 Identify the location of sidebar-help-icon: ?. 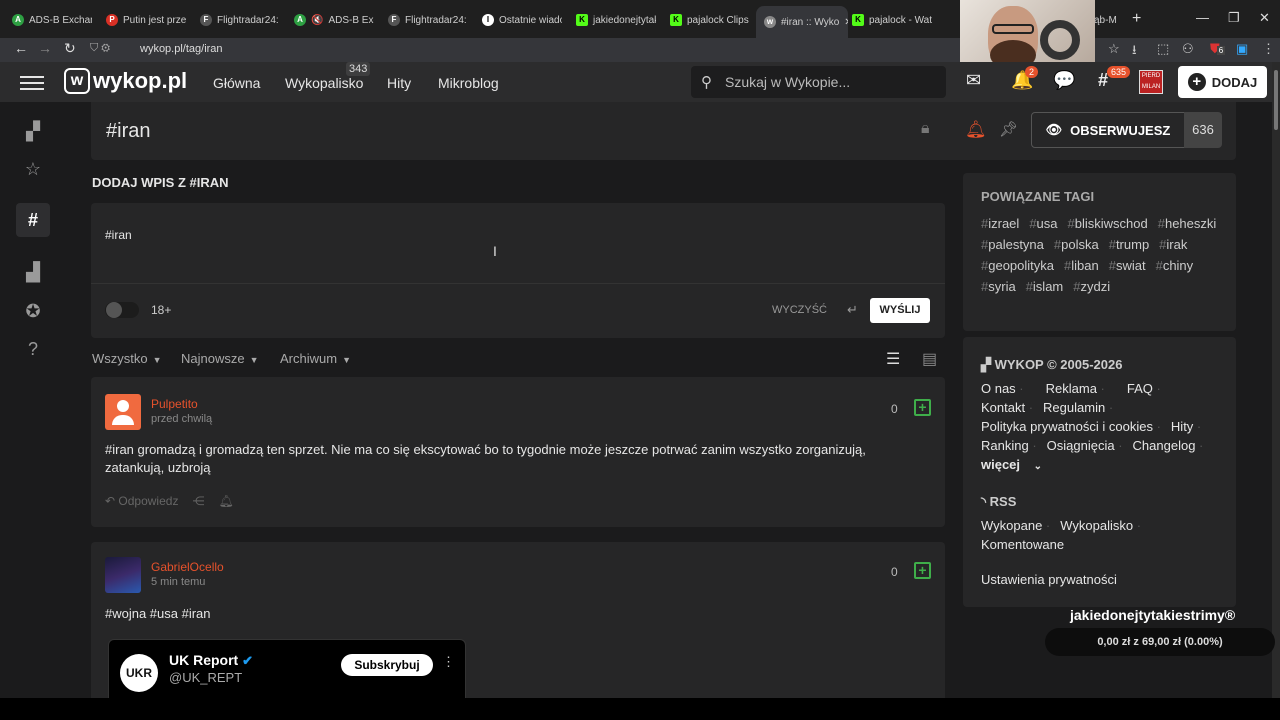
(33, 349).